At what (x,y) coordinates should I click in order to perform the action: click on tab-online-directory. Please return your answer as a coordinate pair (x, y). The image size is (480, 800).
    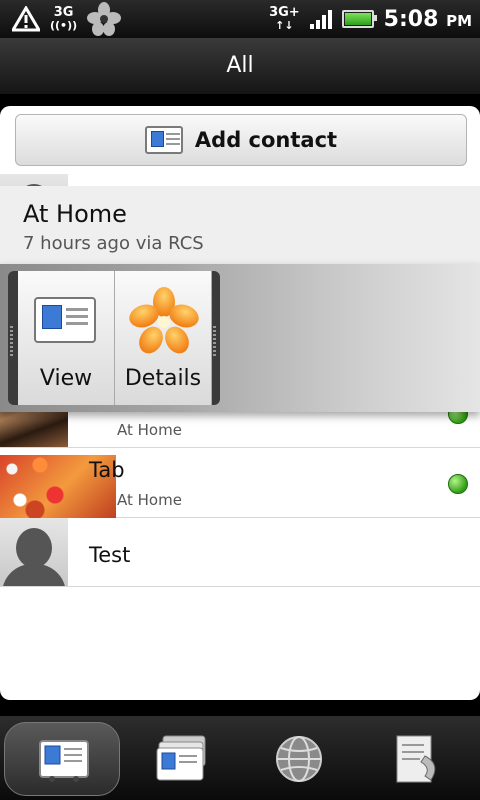
    Looking at the image, I should click on (298, 759).